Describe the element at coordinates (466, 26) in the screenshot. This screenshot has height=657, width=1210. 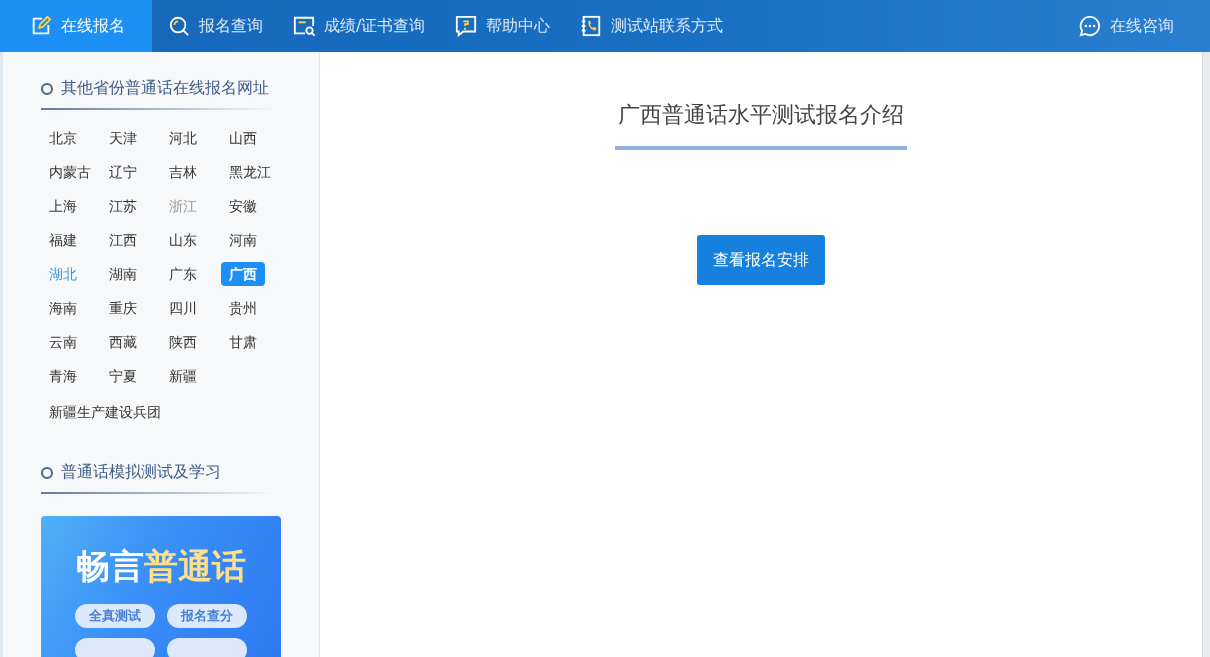
I see `question-bubble-icon` at that location.